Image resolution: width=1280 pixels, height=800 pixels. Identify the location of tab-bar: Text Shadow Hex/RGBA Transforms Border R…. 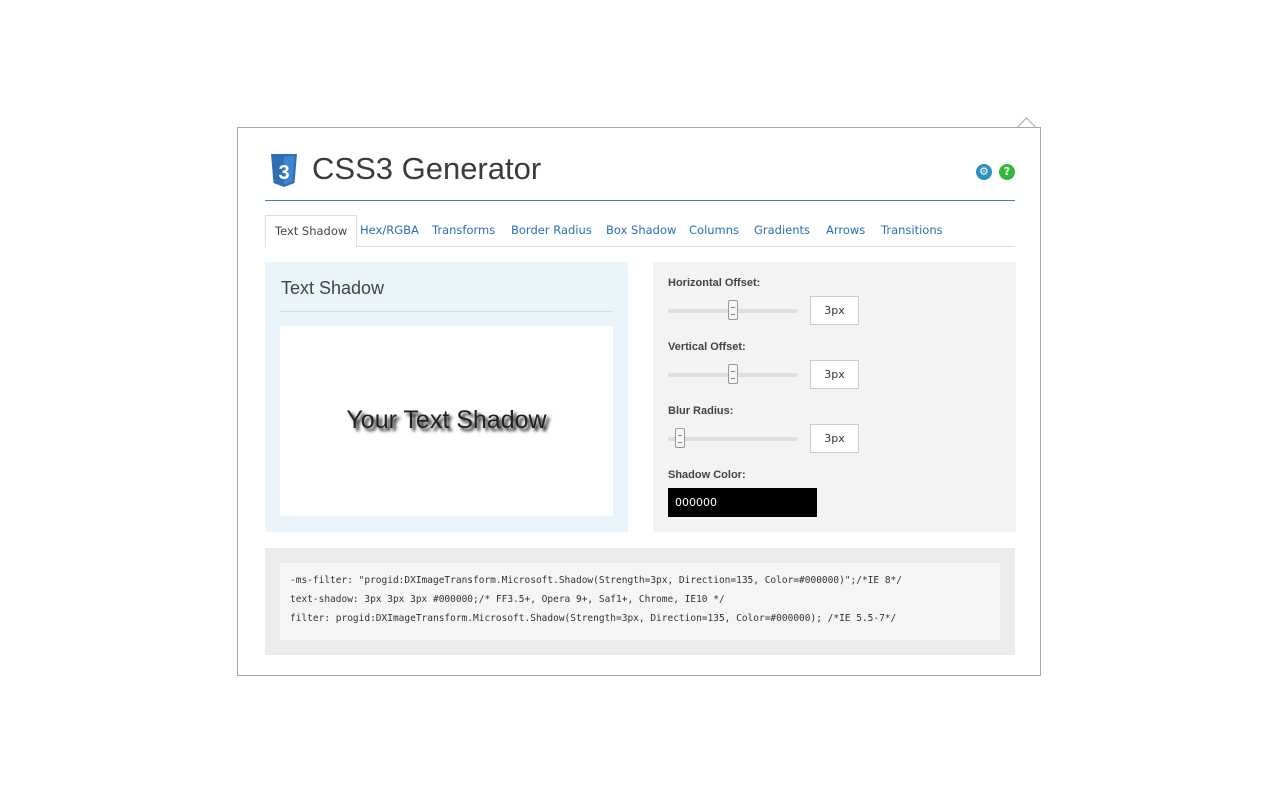
(640, 231).